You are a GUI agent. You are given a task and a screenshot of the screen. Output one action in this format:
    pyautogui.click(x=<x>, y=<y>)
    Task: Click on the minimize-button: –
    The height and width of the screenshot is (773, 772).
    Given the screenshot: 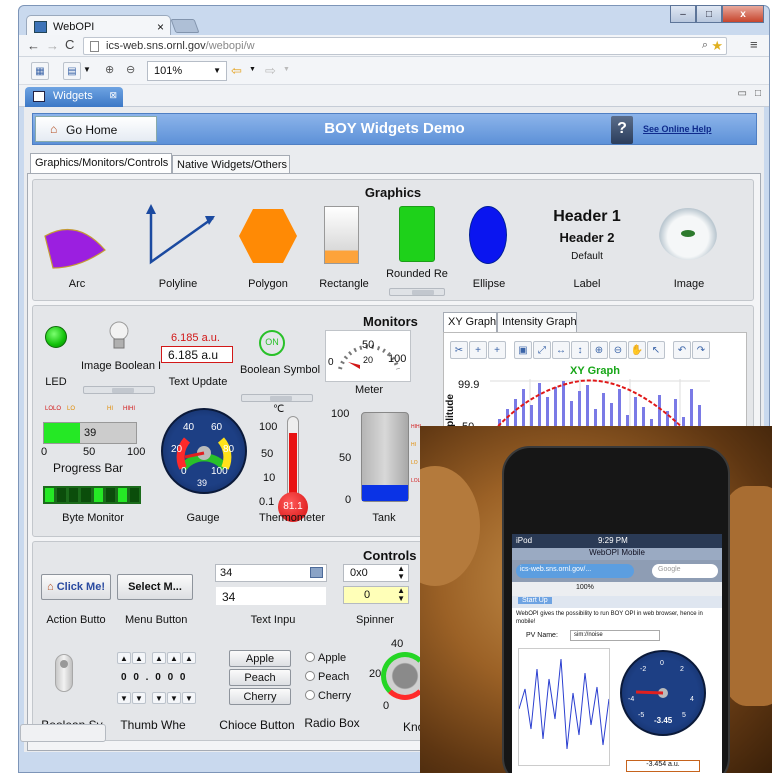 What is the action you would take?
    pyautogui.click(x=683, y=14)
    